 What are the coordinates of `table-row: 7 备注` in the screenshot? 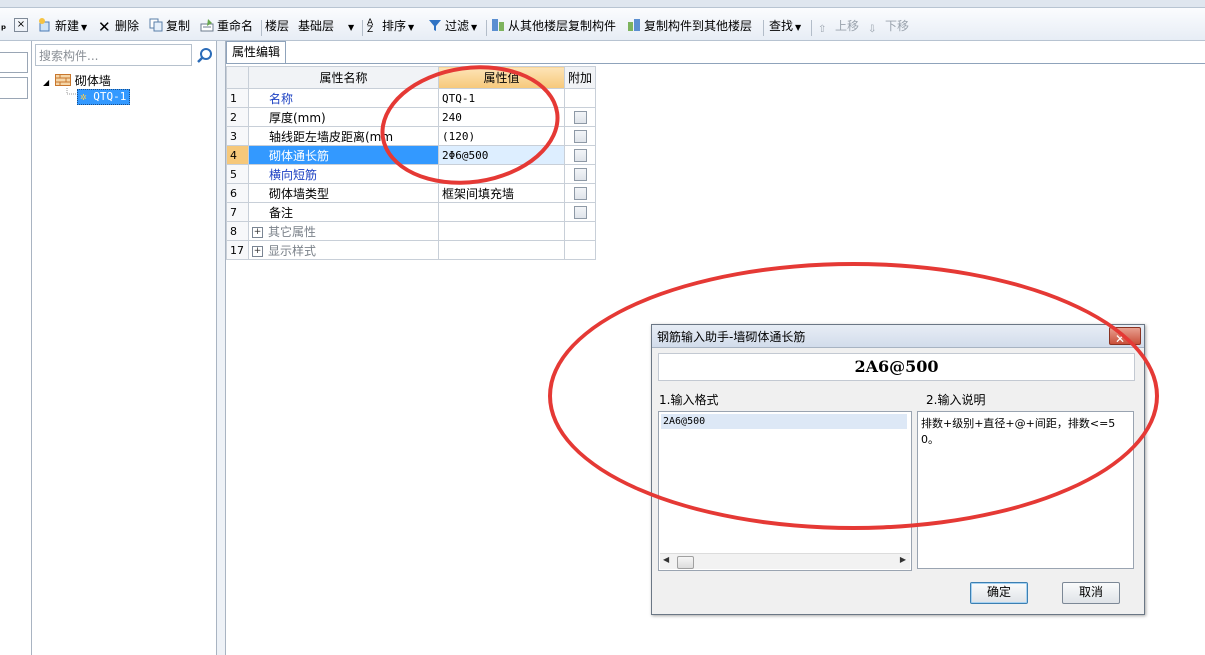 It's located at (411, 212).